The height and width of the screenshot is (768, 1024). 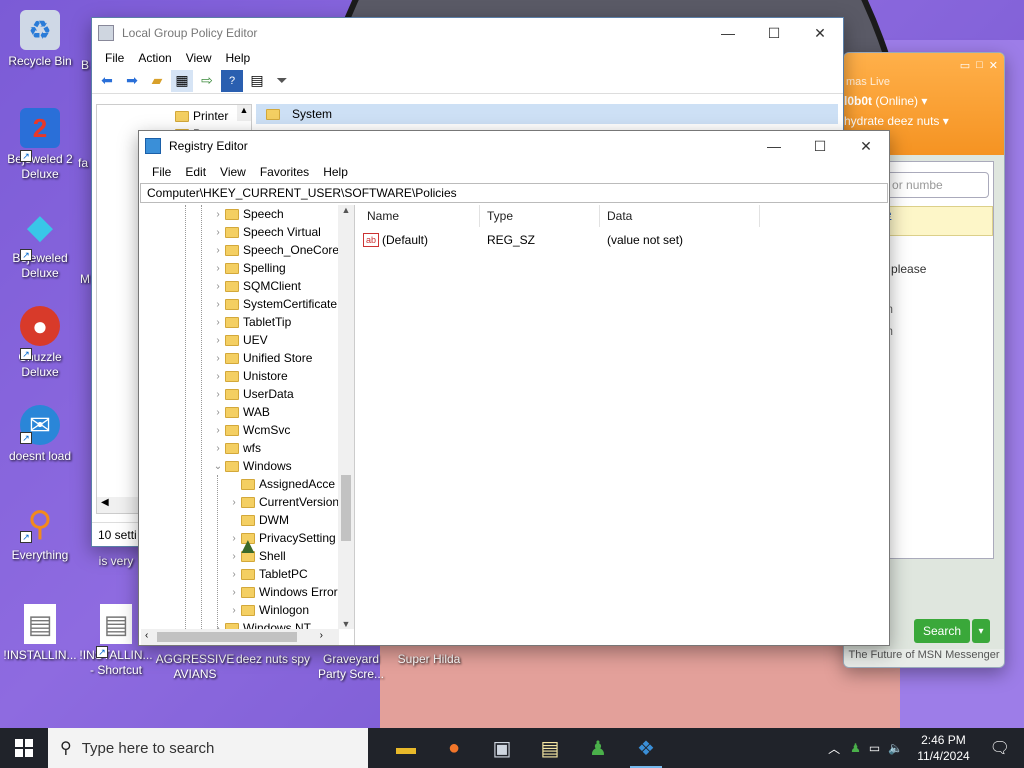 What do you see at coordinates (40, 244) in the screenshot?
I see `desktop-icon-bejeweled: ◆ ↗ Bejeweled Deluxe` at bounding box center [40, 244].